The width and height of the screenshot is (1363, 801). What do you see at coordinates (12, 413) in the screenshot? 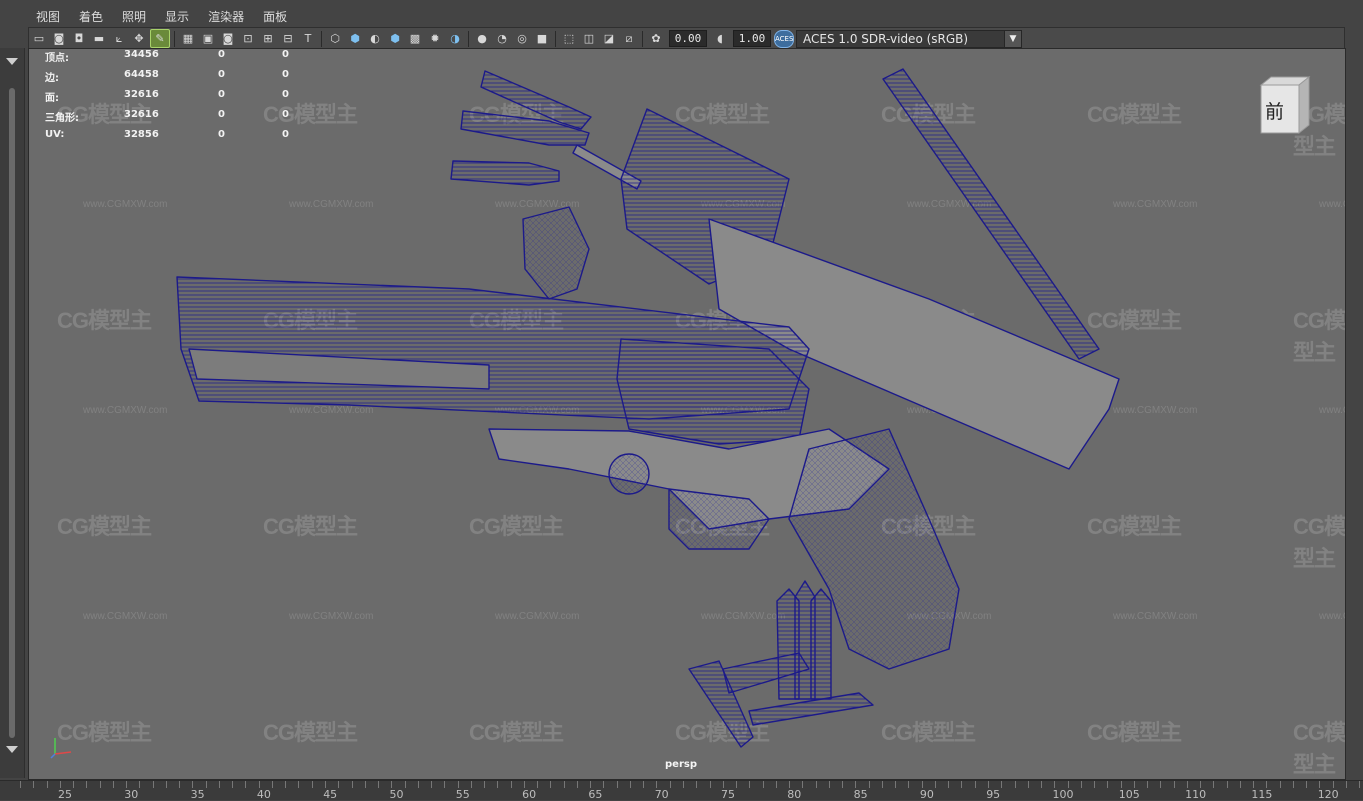
I see `scrollbar-thumb` at bounding box center [12, 413].